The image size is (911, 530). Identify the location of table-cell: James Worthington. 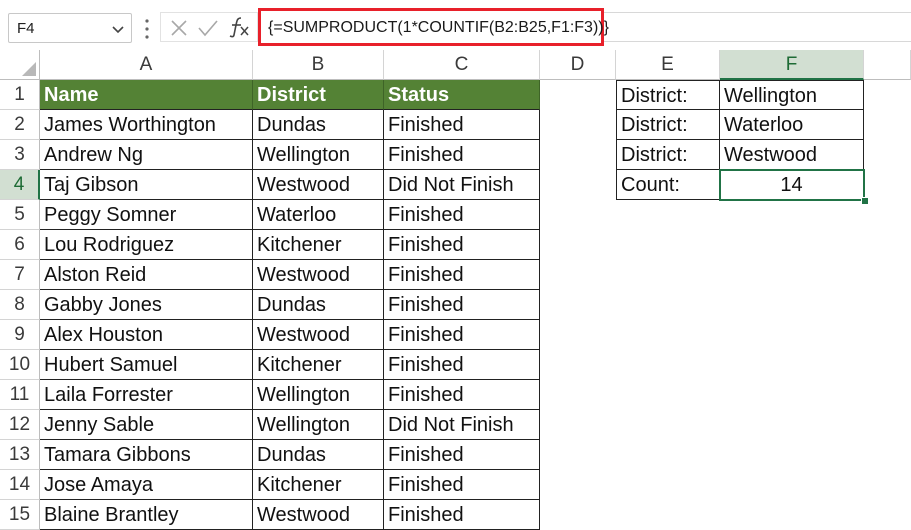
(146, 125).